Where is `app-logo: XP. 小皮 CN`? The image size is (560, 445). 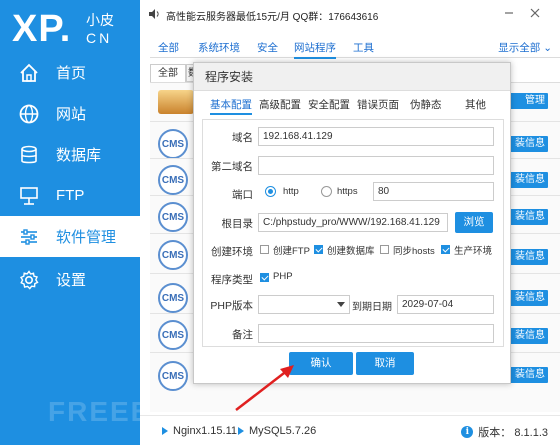
app-logo: XP. 小皮 CN is located at coordinates (74, 28).